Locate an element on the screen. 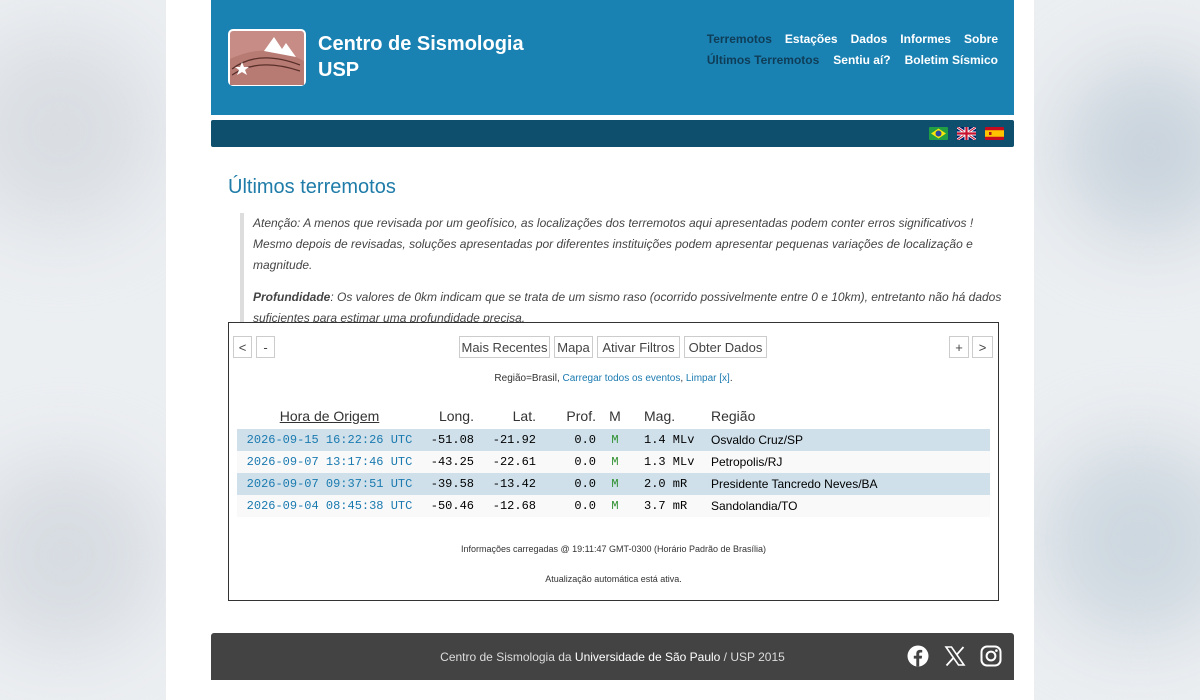 The width and height of the screenshot is (1200, 700). seismology-logo is located at coordinates (267, 57).